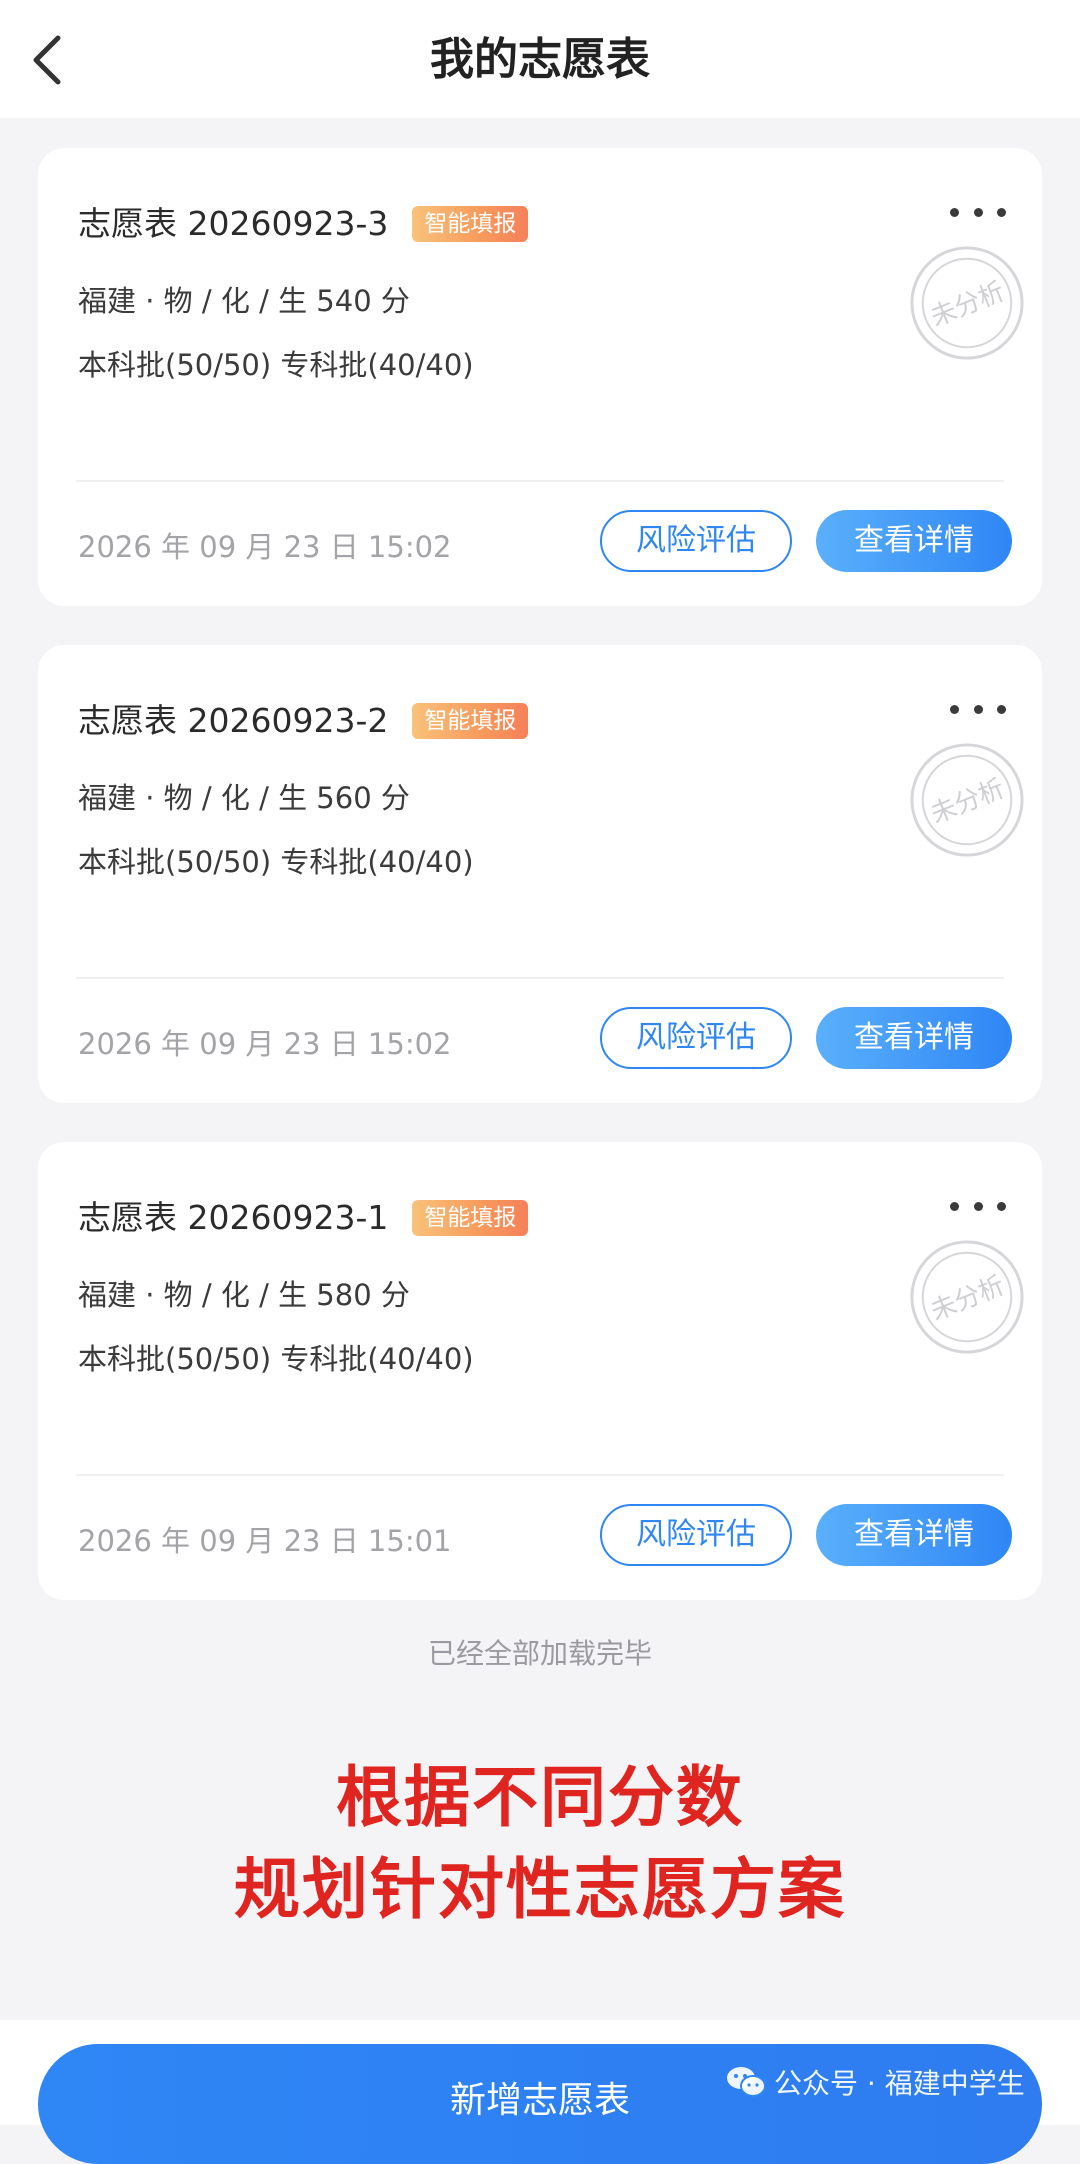  Describe the element at coordinates (899, 2083) in the screenshot. I see `watermark-text: 公众号 · 福建中学生` at that location.